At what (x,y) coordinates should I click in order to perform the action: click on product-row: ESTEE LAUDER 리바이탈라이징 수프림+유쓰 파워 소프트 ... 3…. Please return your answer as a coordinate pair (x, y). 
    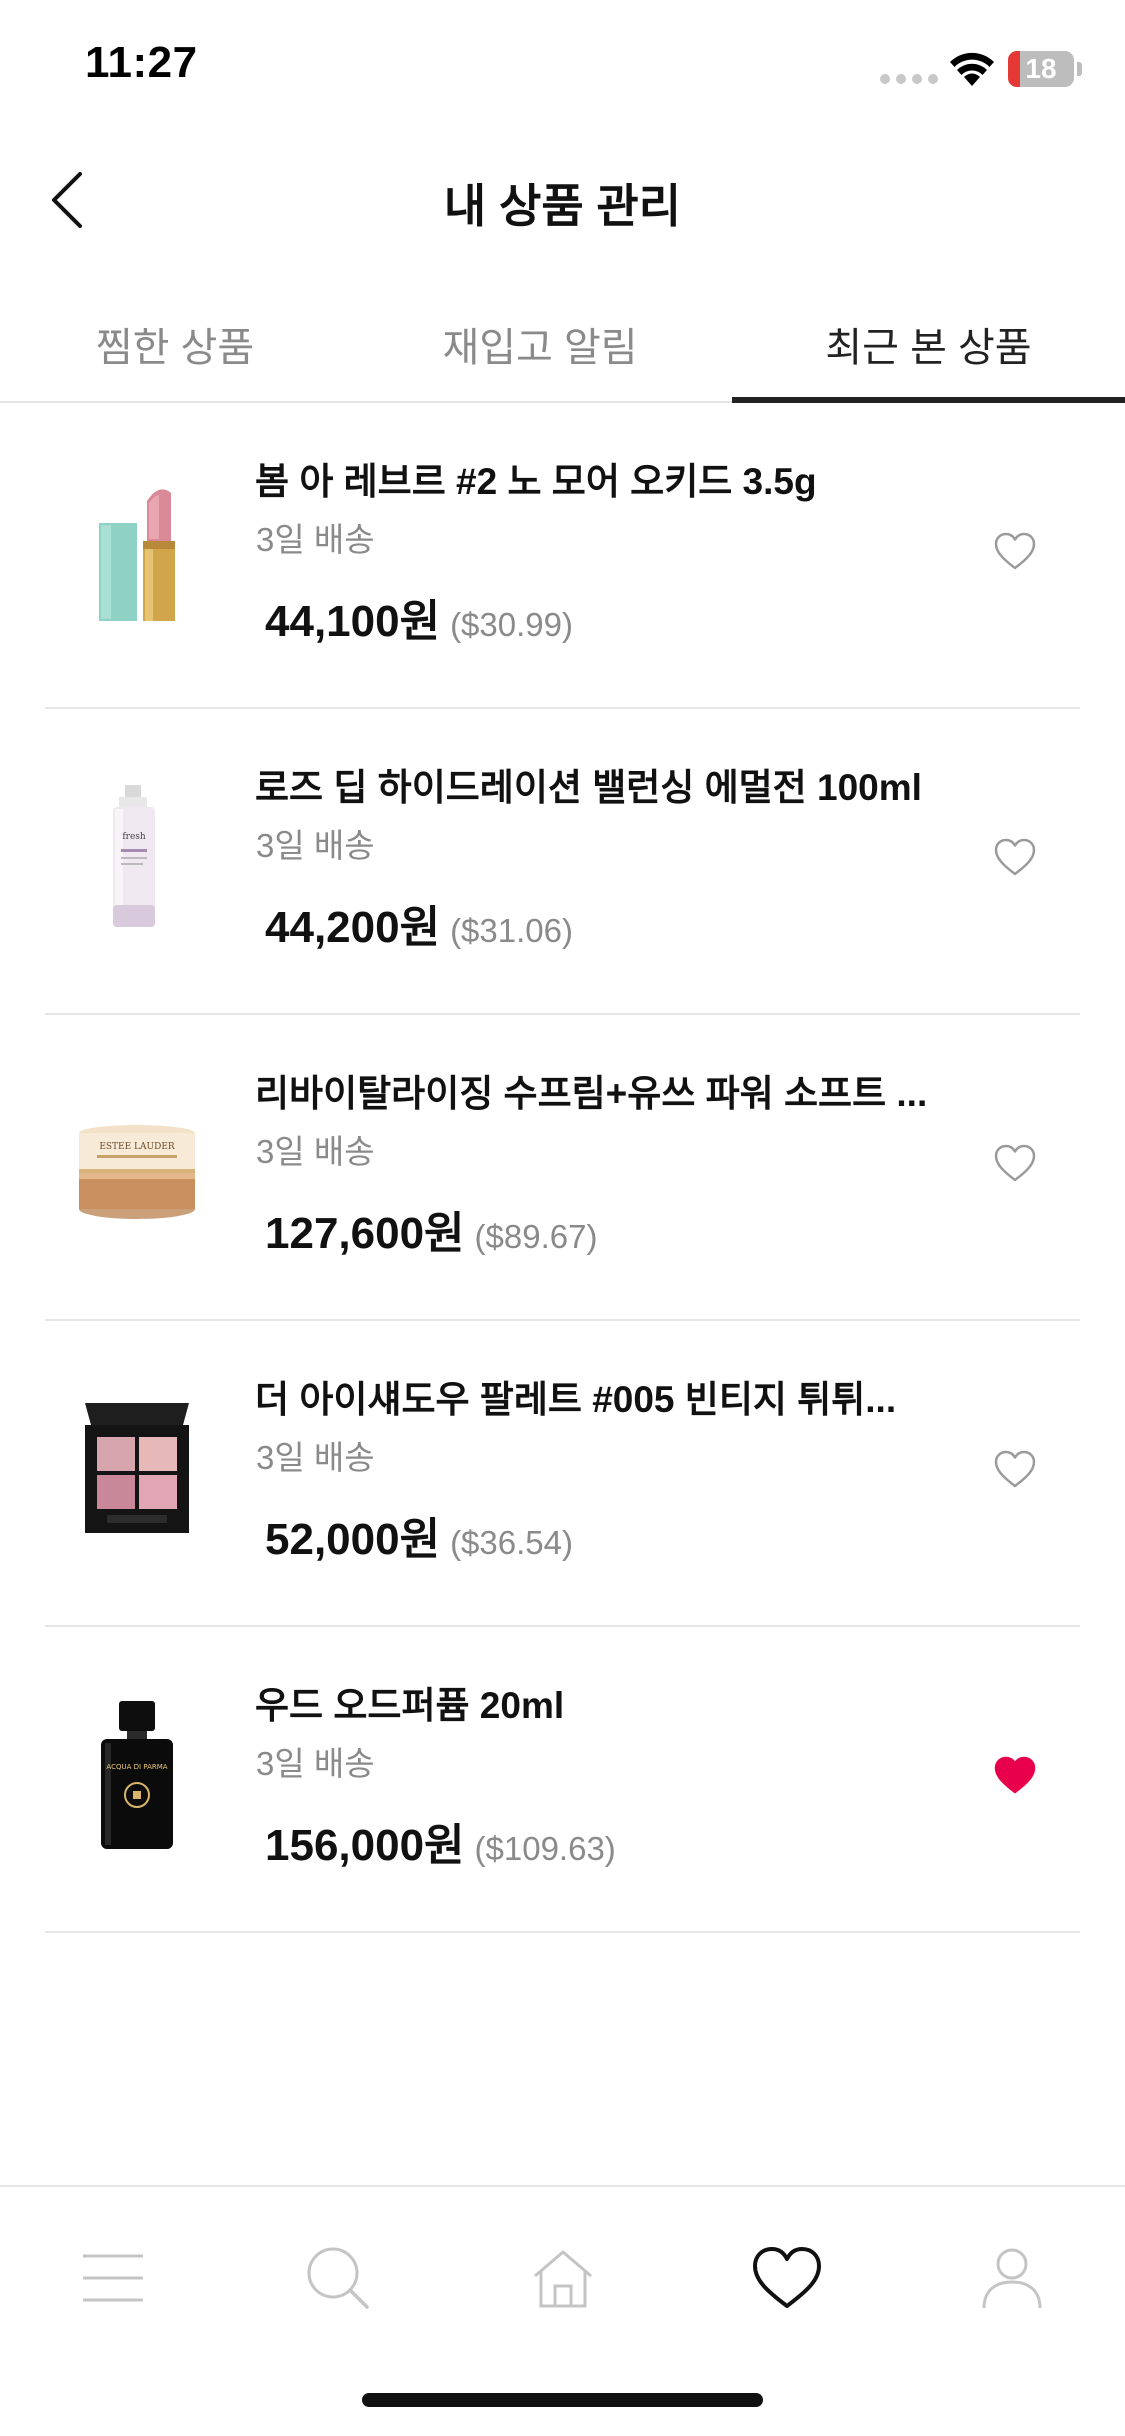
    Looking at the image, I should click on (562, 1168).